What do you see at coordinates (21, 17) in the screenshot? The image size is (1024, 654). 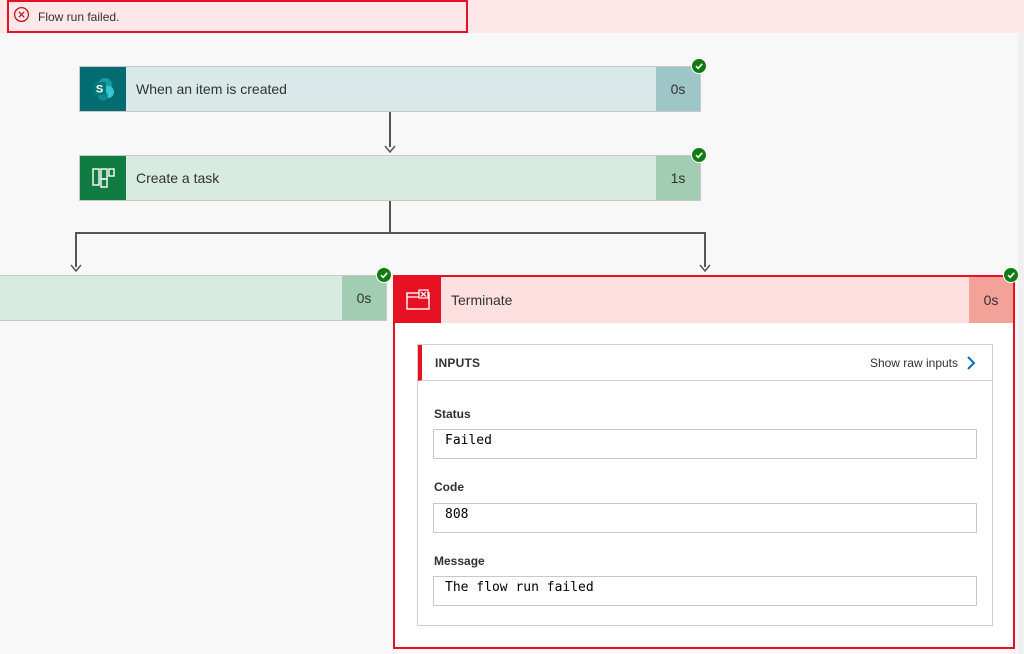 I see `error-circle-icon` at bounding box center [21, 17].